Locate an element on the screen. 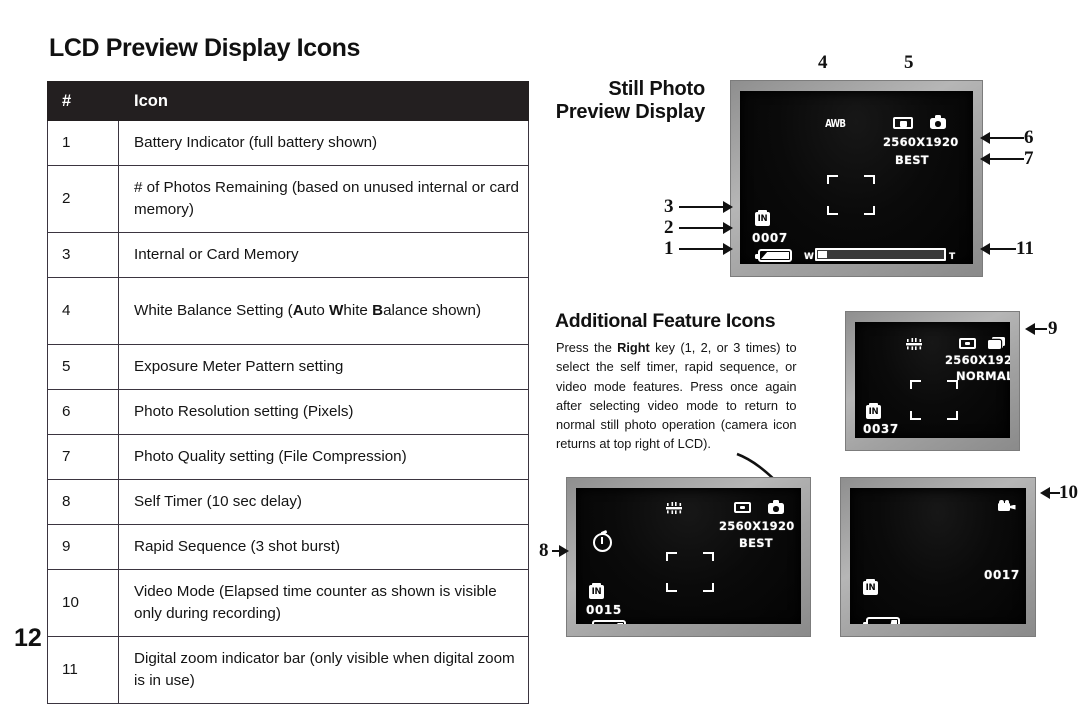 The height and width of the screenshot is (704, 1080). row-description: Photo Quality setting (File Compression) is located at coordinates (323, 457).